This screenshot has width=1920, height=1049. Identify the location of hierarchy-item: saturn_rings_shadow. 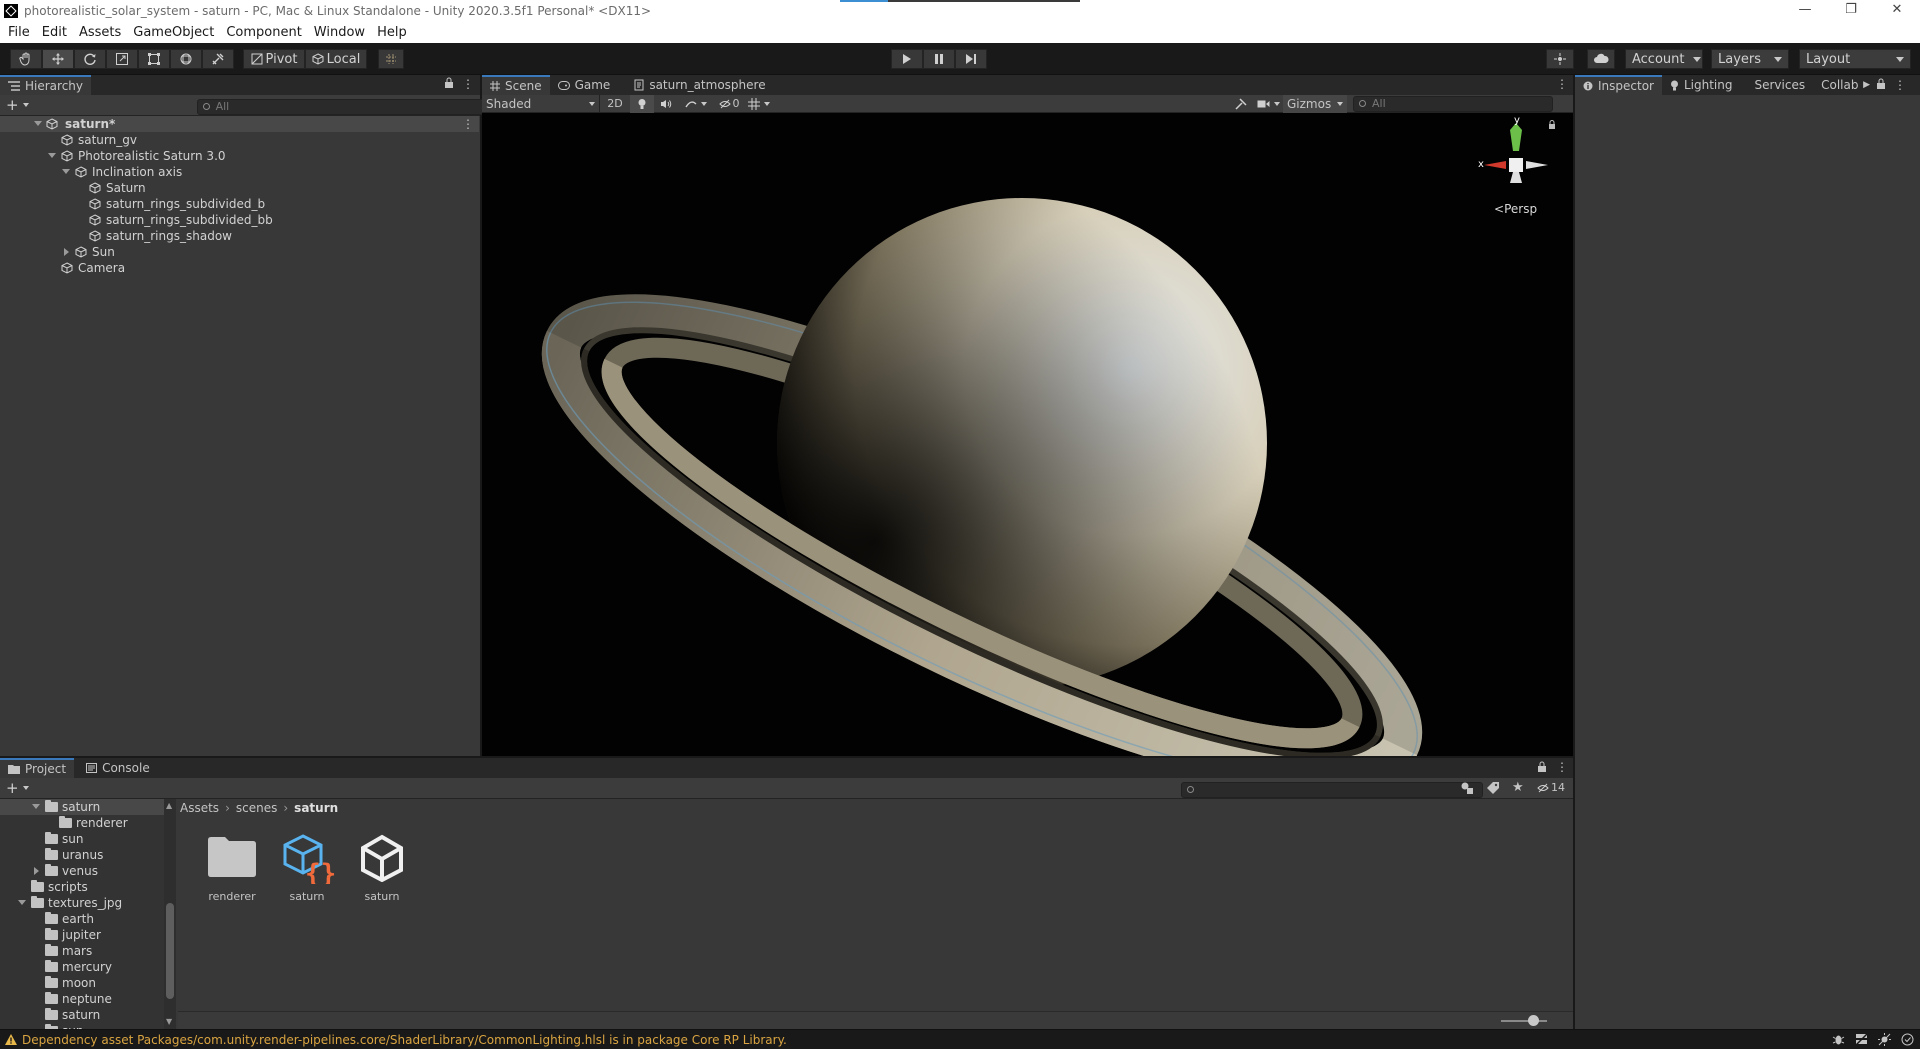
(239, 236).